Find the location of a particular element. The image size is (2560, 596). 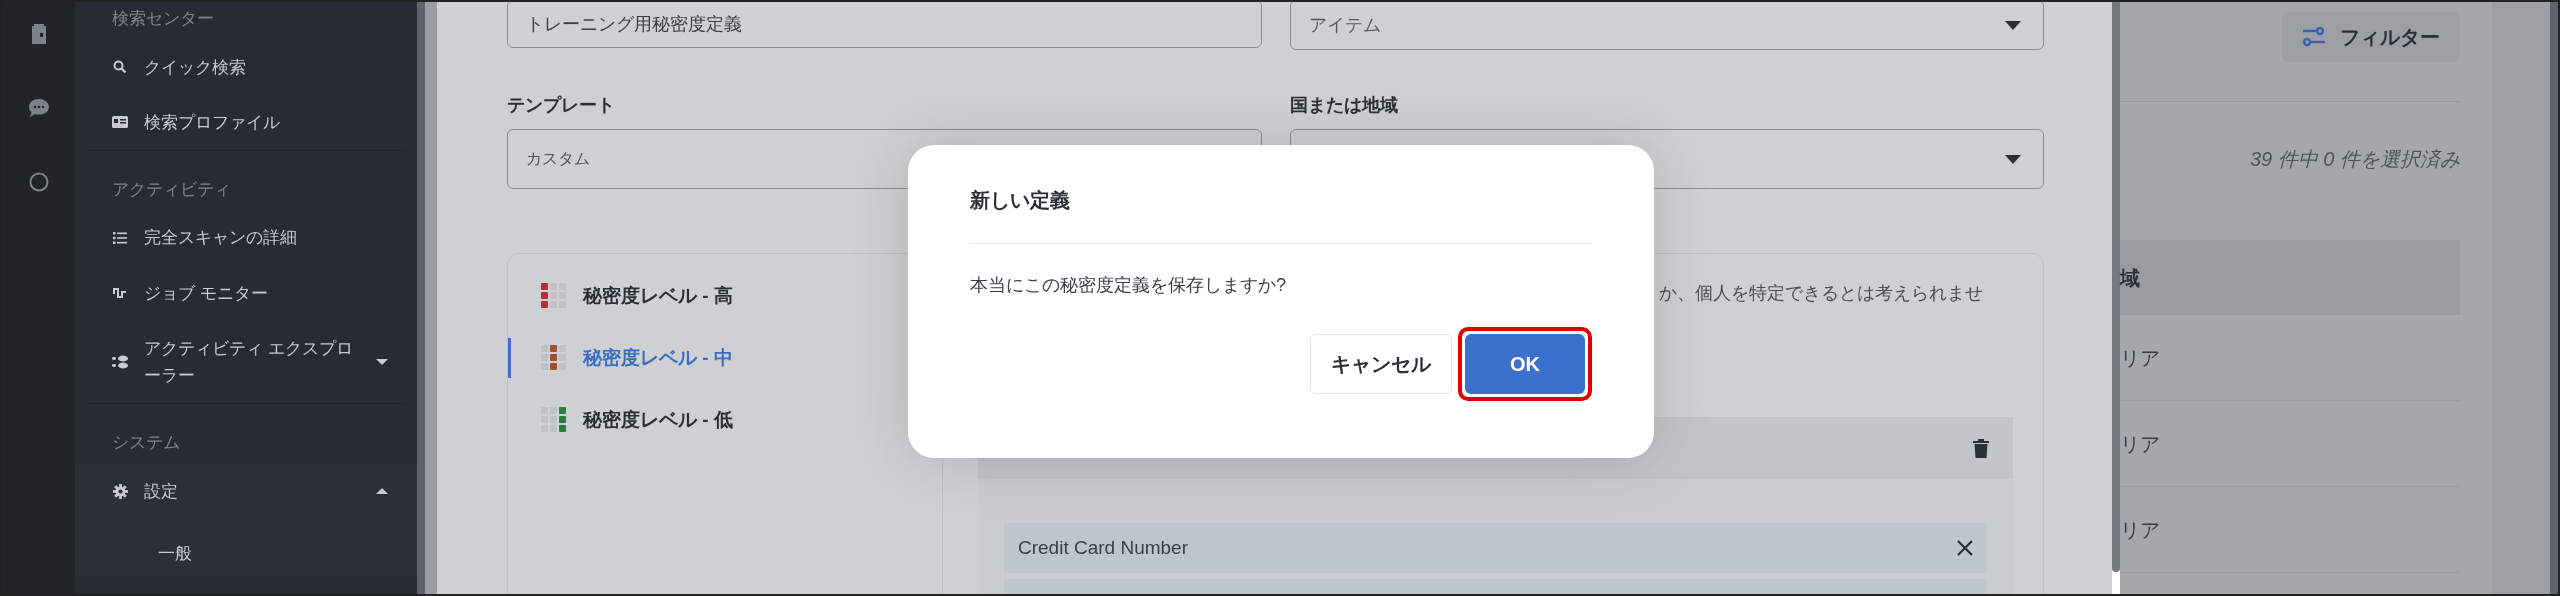

column-header: 域 is located at coordinates (2130, 278).